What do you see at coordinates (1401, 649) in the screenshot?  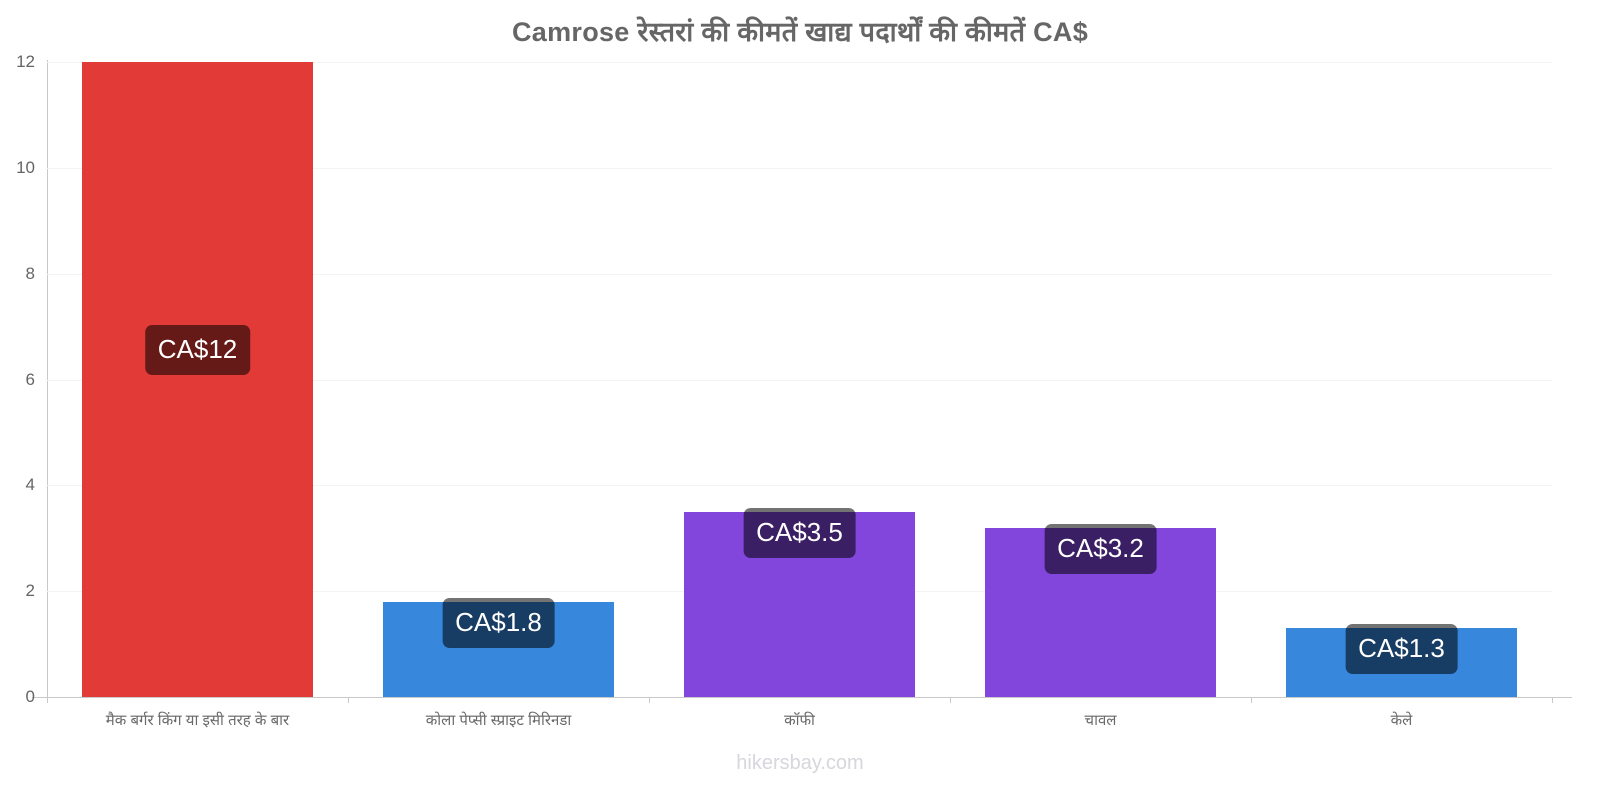 I see `bar-value-label: CA$1.3` at bounding box center [1401, 649].